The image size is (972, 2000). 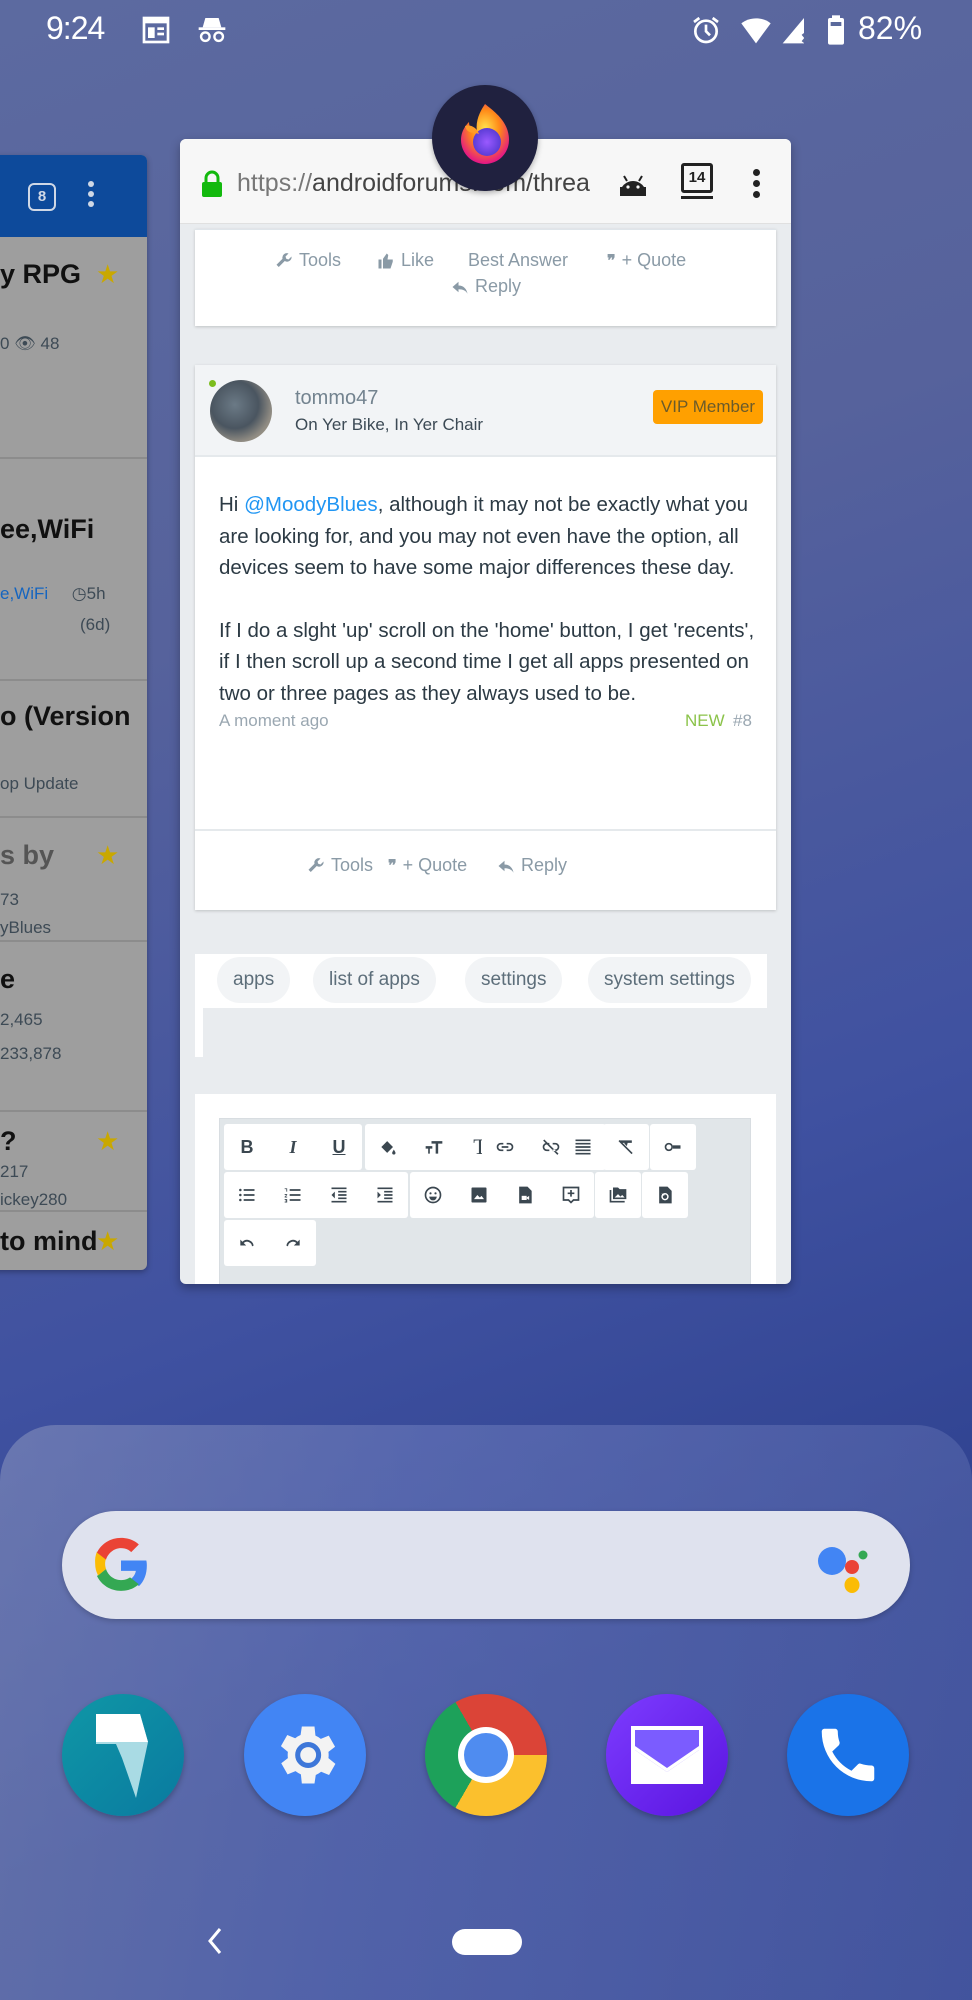 I want to click on thread-title: o (Version, so click(x=65, y=716).